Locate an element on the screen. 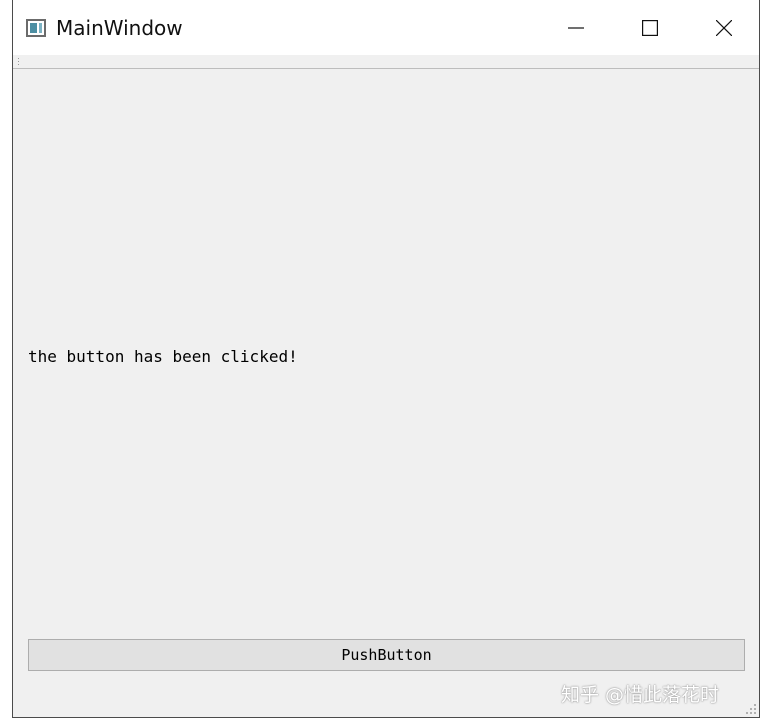 The height and width of the screenshot is (725, 766). window-title: MainWindow is located at coordinates (119, 28).